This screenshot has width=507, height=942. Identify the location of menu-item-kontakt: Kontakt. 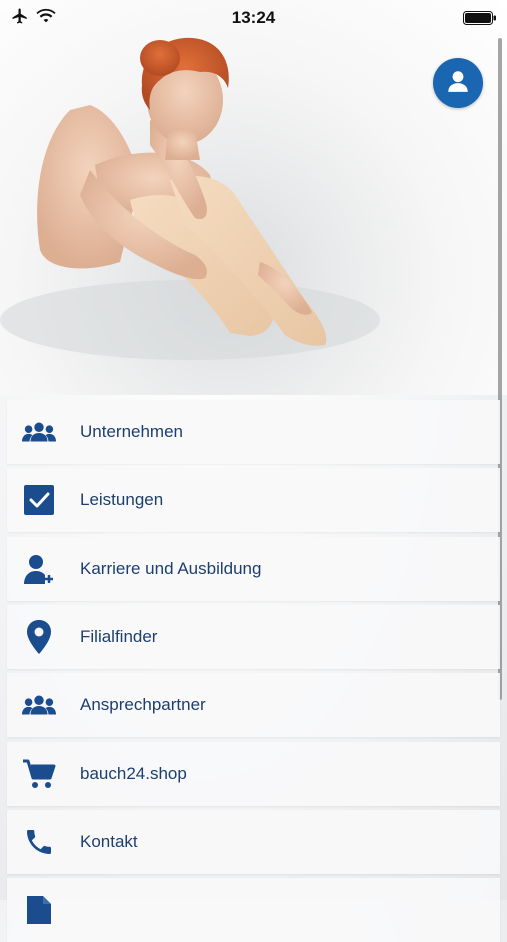
(253, 842).